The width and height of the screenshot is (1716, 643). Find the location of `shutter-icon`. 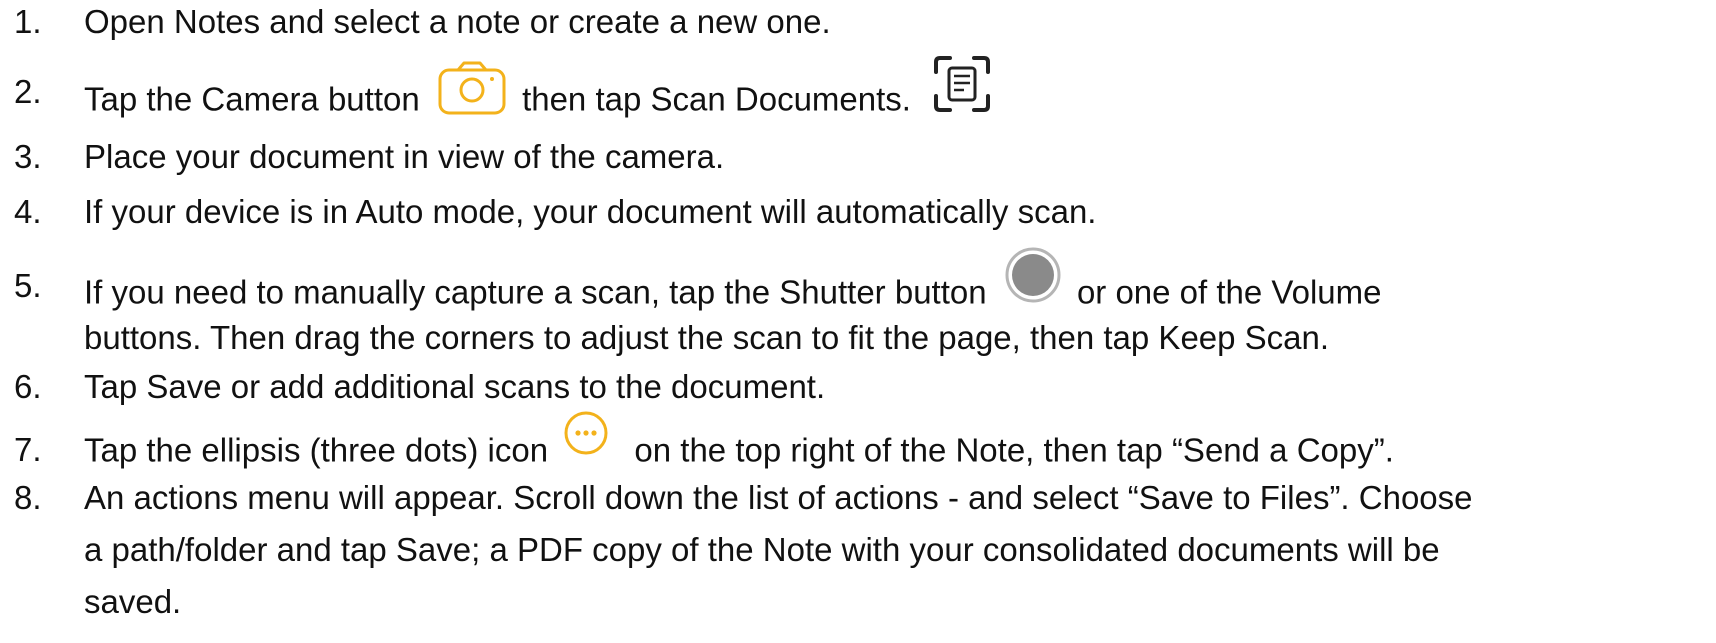

shutter-icon is located at coordinates (1037, 279).